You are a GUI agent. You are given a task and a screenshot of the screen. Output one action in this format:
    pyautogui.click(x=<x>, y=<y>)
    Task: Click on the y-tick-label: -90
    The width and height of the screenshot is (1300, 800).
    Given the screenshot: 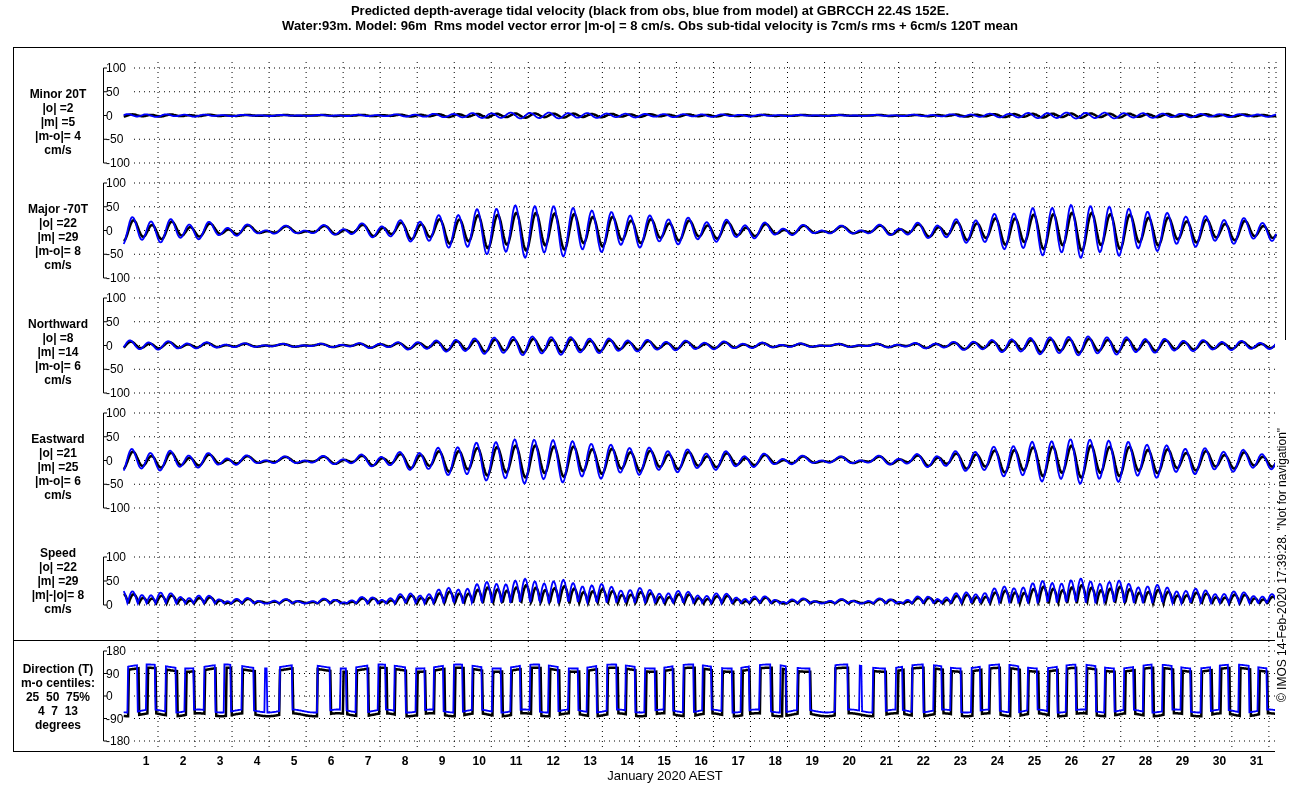 What is the action you would take?
    pyautogui.click(x=114, y=718)
    